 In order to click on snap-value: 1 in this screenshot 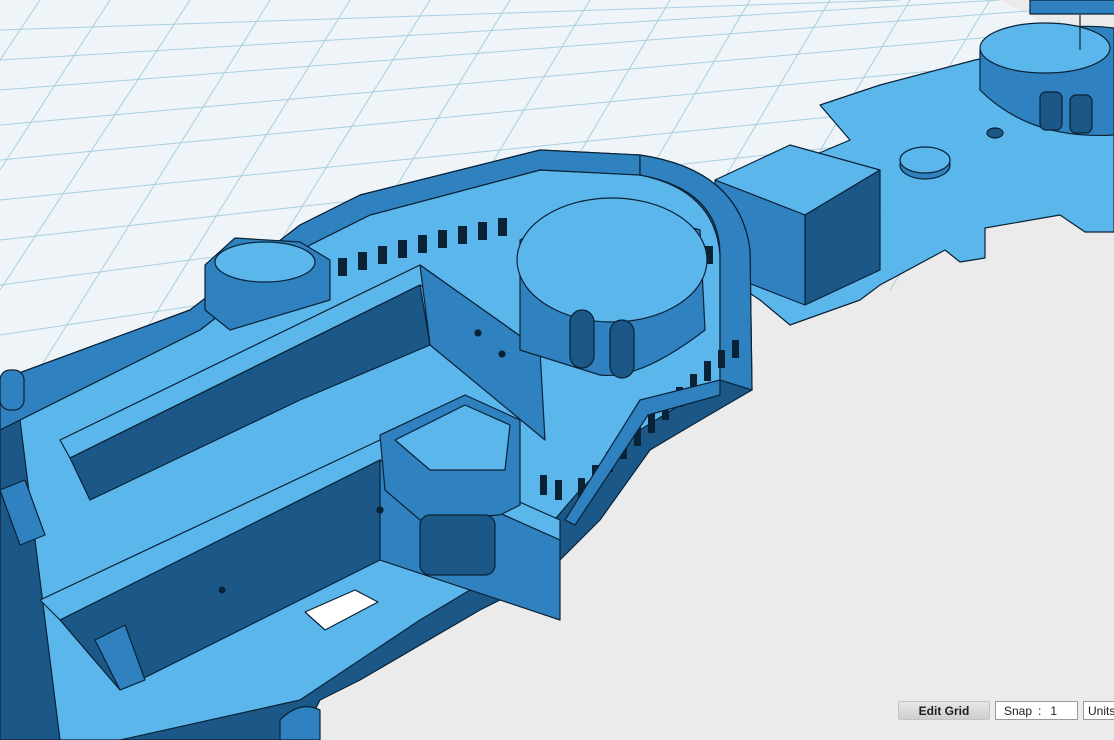, I will do `click(1054, 710)`.